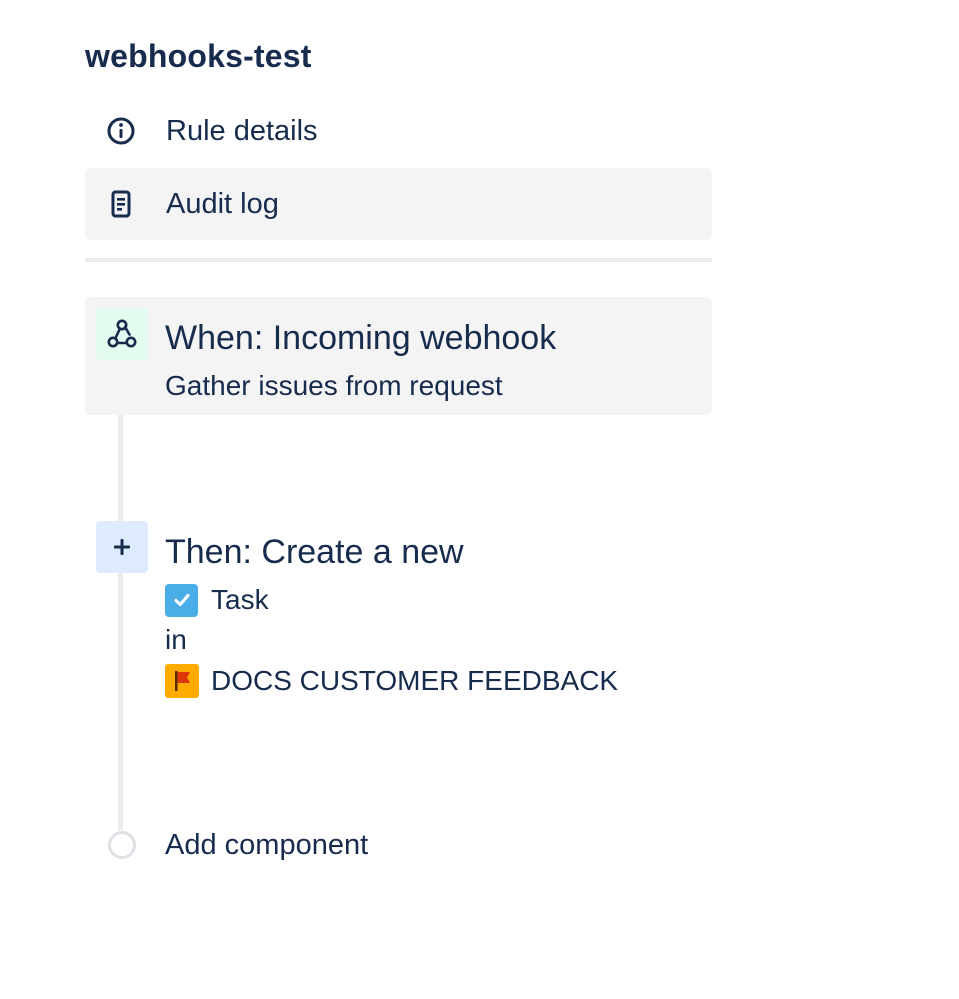 Image resolution: width=959 pixels, height=999 pixels. I want to click on section-divider, so click(398, 260).